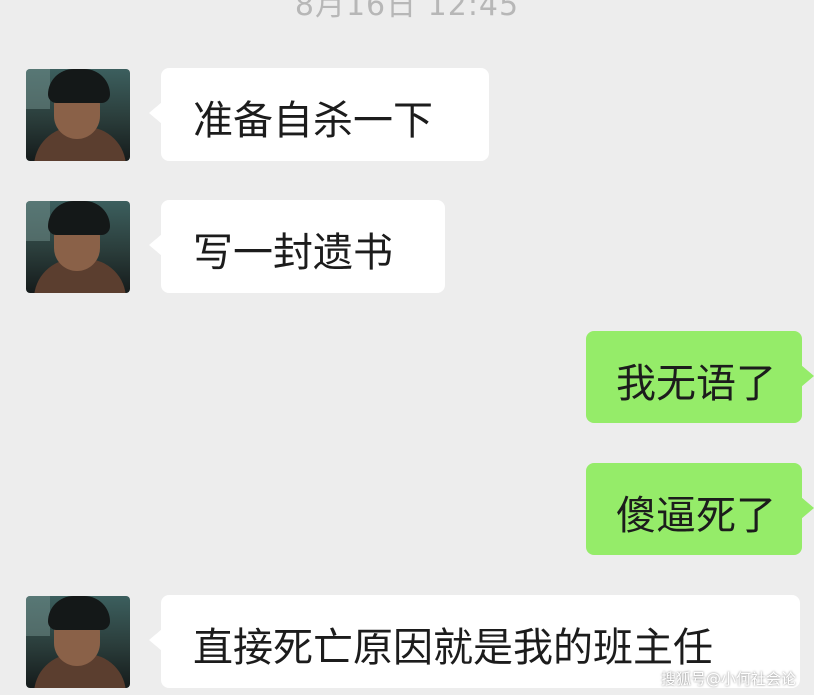  What do you see at coordinates (313, 121) in the screenshot?
I see `message-text: 准备自杀一下` at bounding box center [313, 121].